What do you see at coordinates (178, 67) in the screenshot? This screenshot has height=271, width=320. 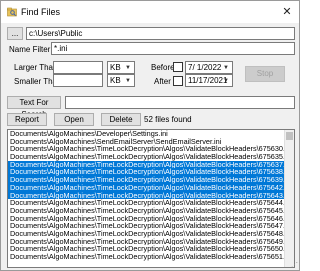 I see `before-checkbox` at bounding box center [178, 67].